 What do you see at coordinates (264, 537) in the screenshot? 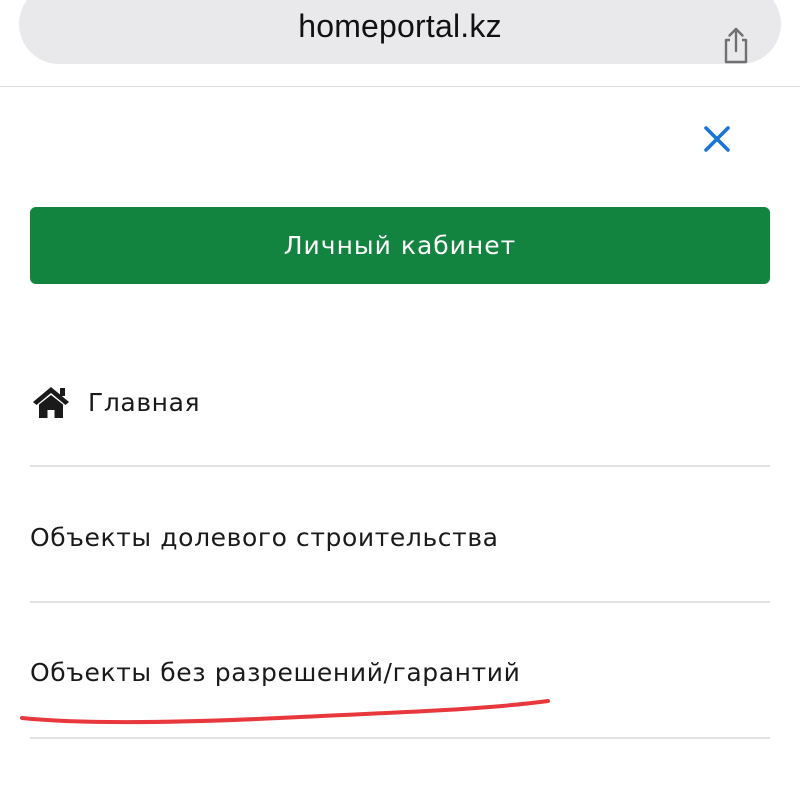
I see `menu-item-label: Объекты долевого строительства` at bounding box center [264, 537].